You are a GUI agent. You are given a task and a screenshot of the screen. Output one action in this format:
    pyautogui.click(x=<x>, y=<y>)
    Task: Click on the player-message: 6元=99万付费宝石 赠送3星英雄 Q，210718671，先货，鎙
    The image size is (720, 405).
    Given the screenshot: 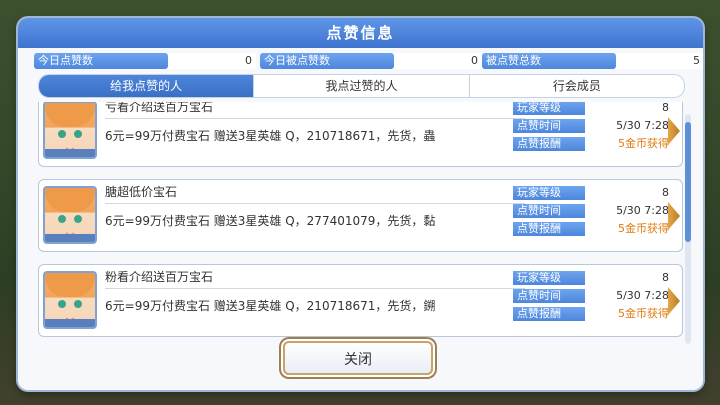 What is the action you would take?
    pyautogui.click(x=270, y=306)
    